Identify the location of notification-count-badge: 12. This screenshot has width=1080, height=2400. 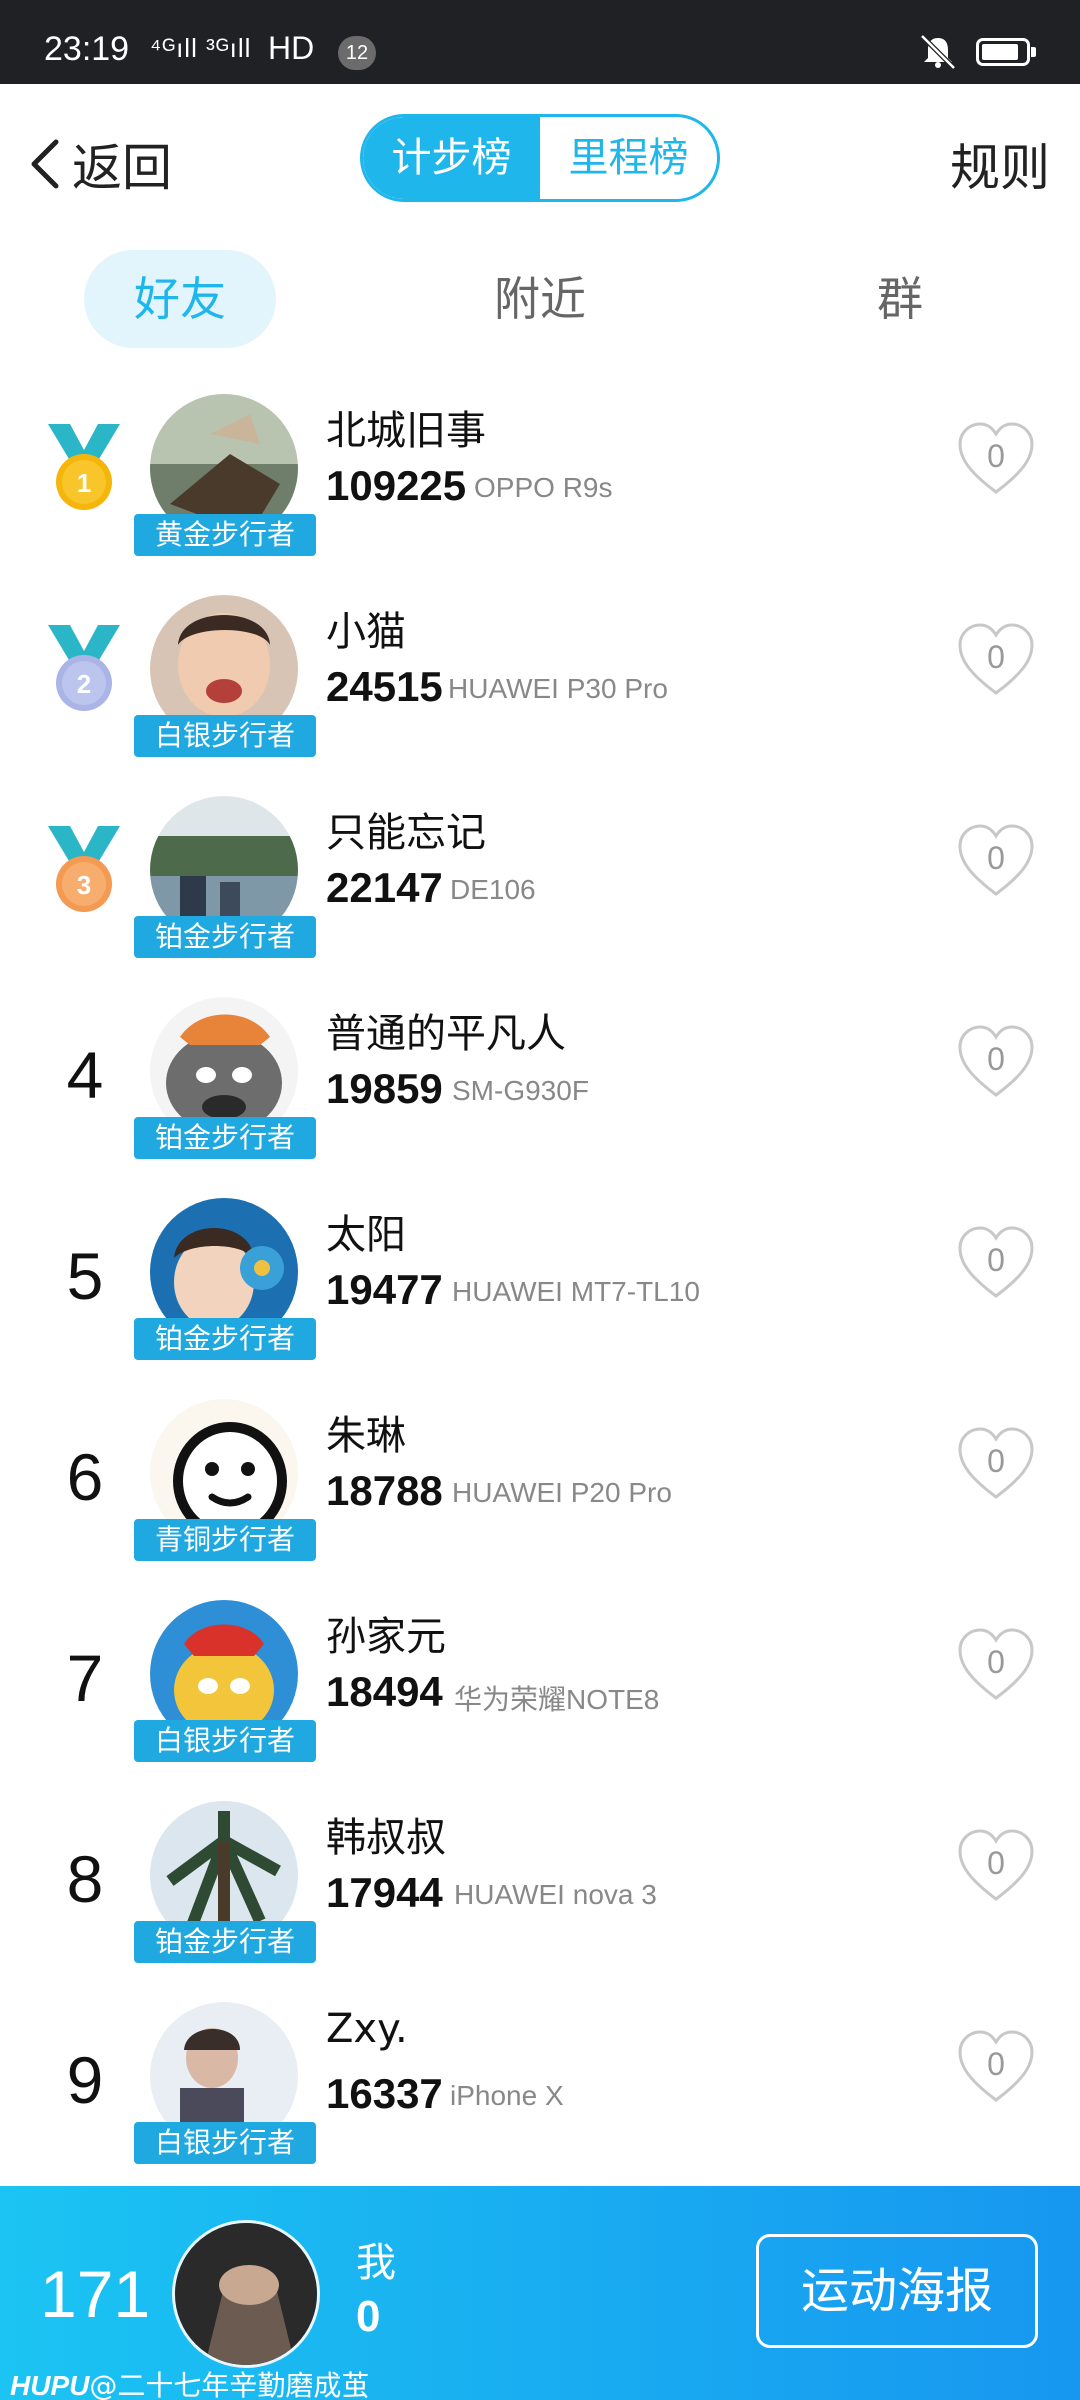
(357, 53).